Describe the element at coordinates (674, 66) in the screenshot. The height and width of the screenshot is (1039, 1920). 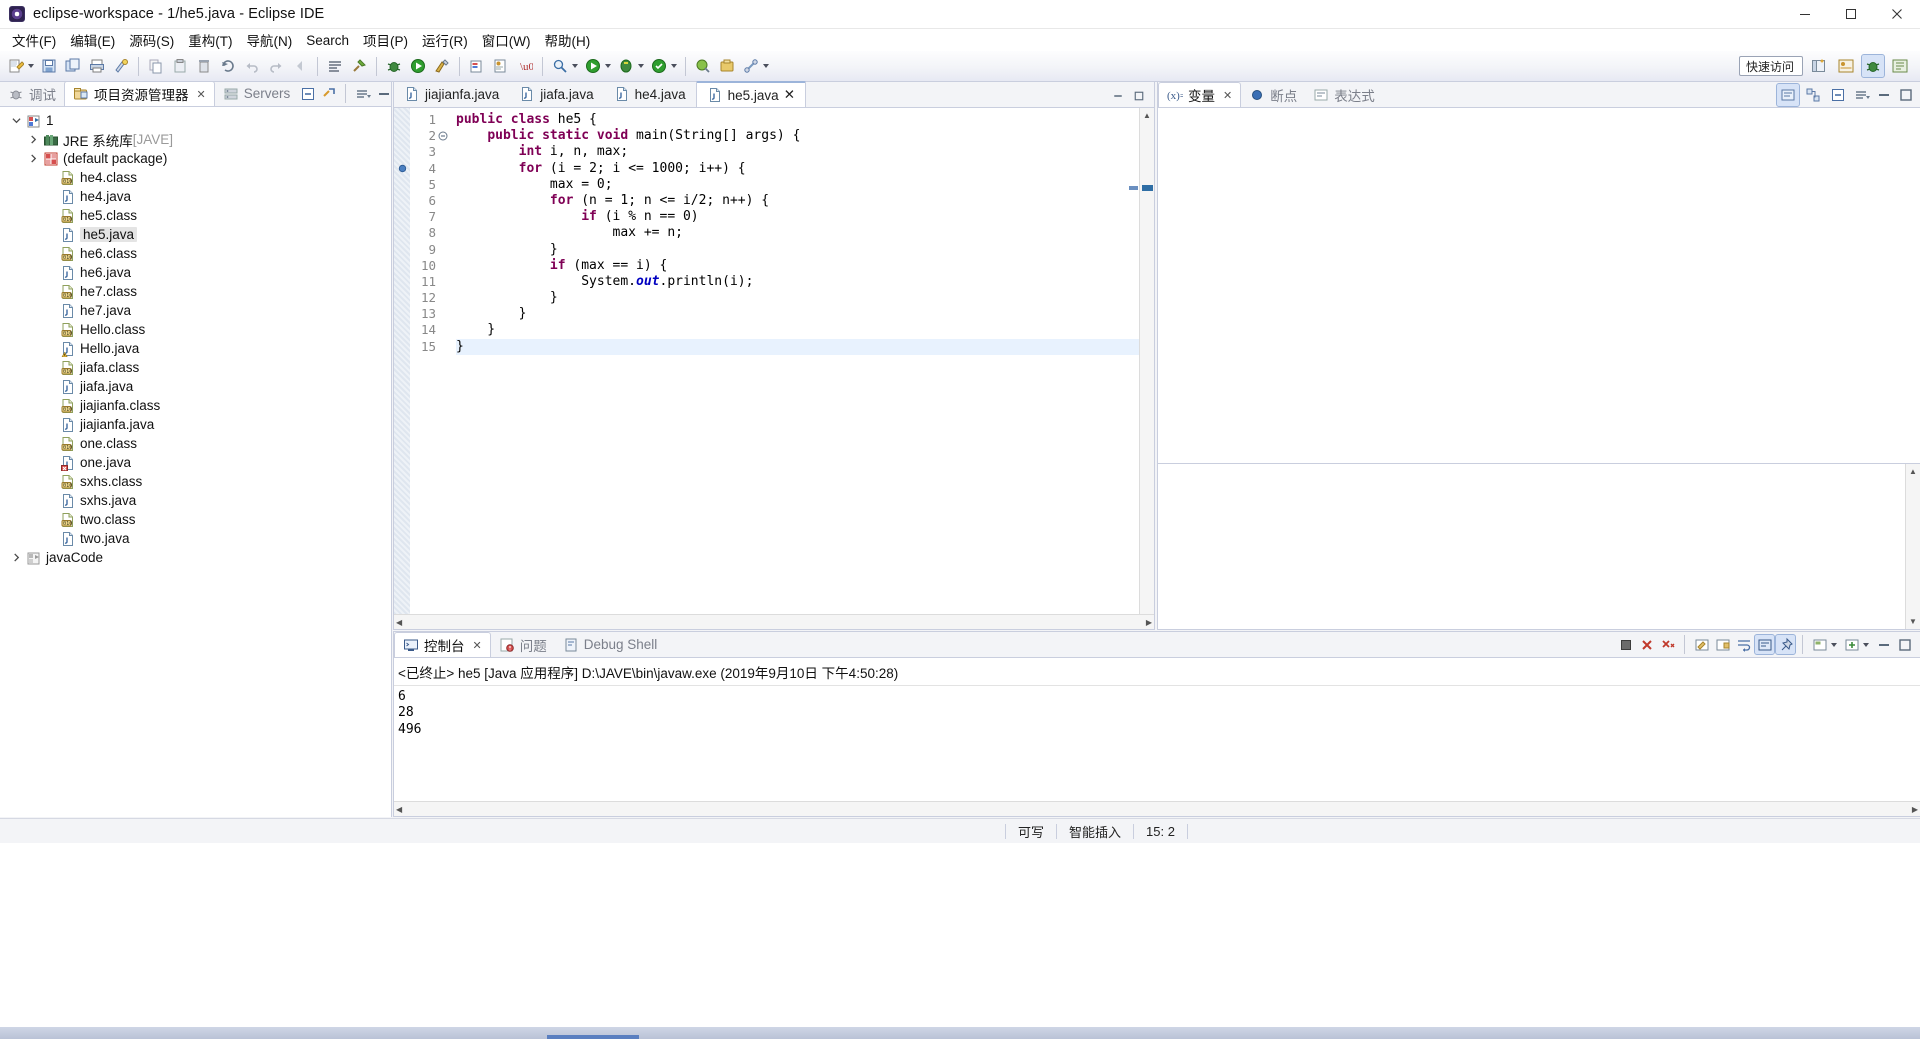
I see `coverage-dropdown-icon` at that location.